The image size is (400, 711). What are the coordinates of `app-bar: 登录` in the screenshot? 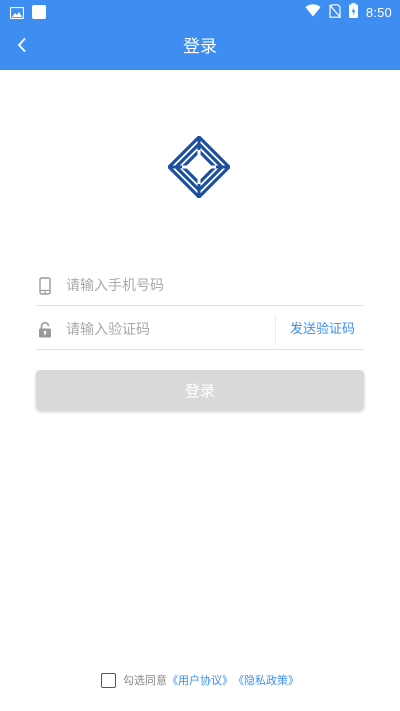 It's located at (200, 47).